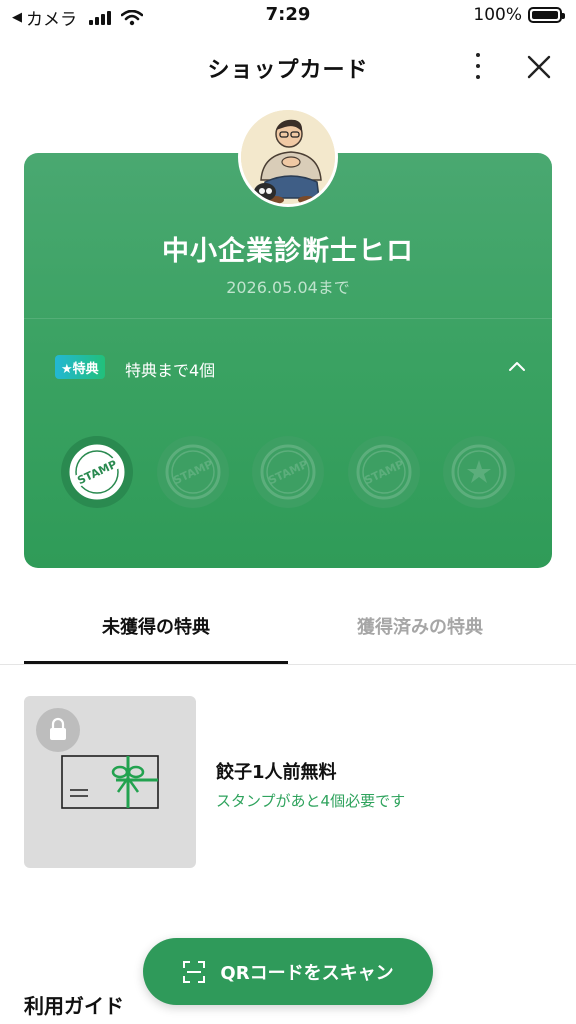 This screenshot has width=576, height=1024. I want to click on qr-scan-icon, so click(194, 971).